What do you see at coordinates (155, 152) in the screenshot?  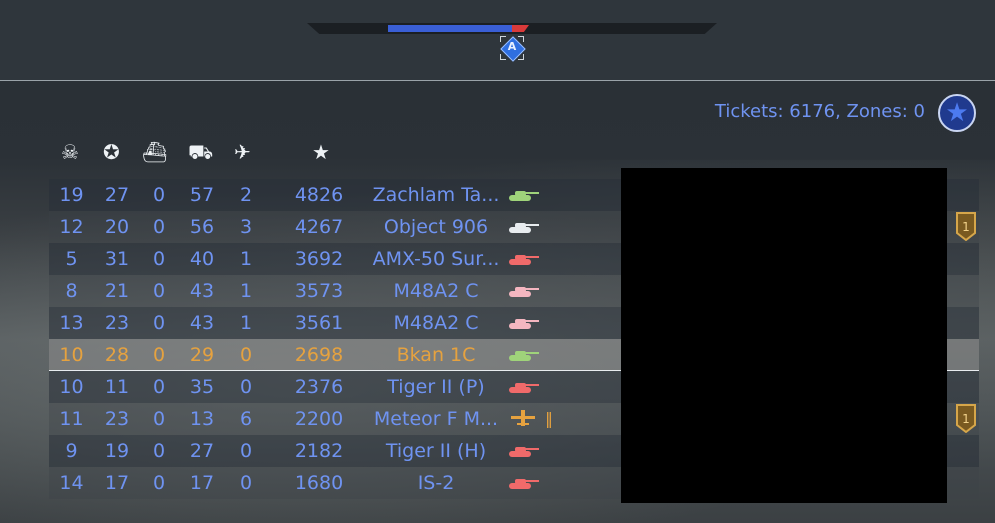 I see `ship-icon: ⛴` at bounding box center [155, 152].